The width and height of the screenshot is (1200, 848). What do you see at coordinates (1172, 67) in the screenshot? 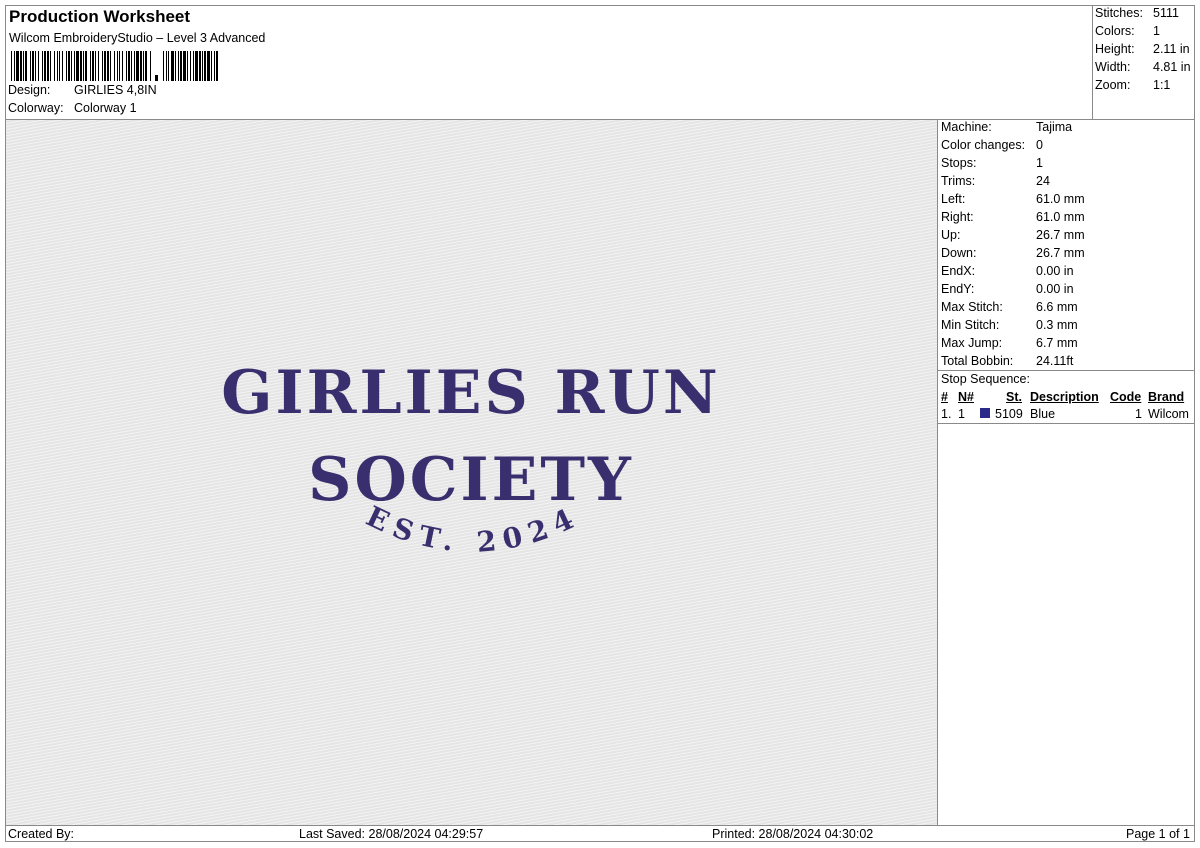
I see `stat-value: 4.81 in` at bounding box center [1172, 67].